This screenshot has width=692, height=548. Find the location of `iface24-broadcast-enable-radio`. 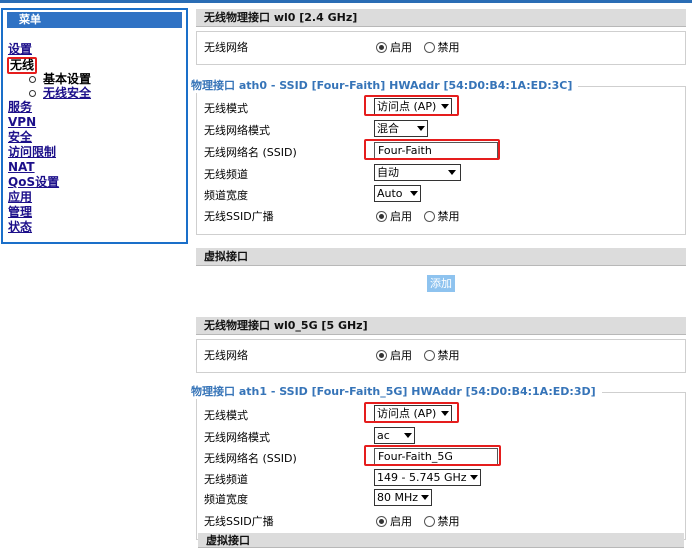

iface24-broadcast-enable-radio is located at coordinates (381, 216).